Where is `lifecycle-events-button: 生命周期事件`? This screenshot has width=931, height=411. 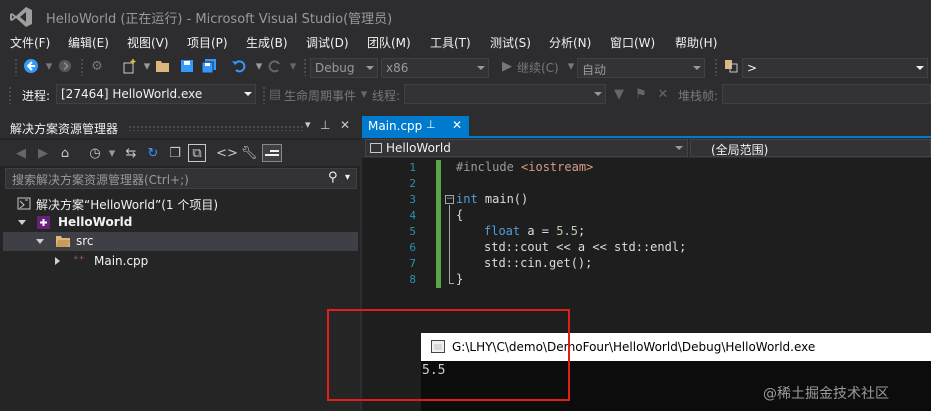 lifecycle-events-button: 生命周期事件 is located at coordinates (320, 95).